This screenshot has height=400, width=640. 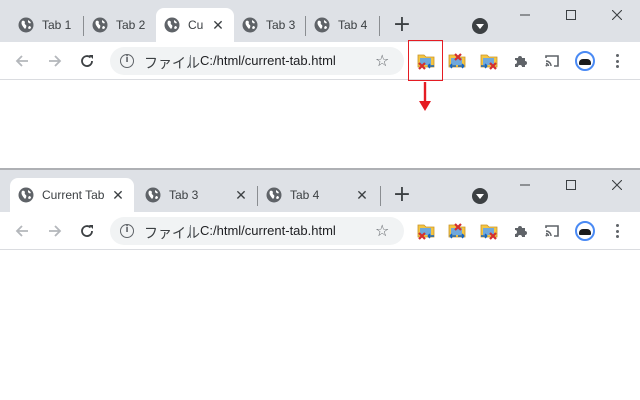 I want to click on tab-3: Tab 3 ✕, so click(x=197, y=195).